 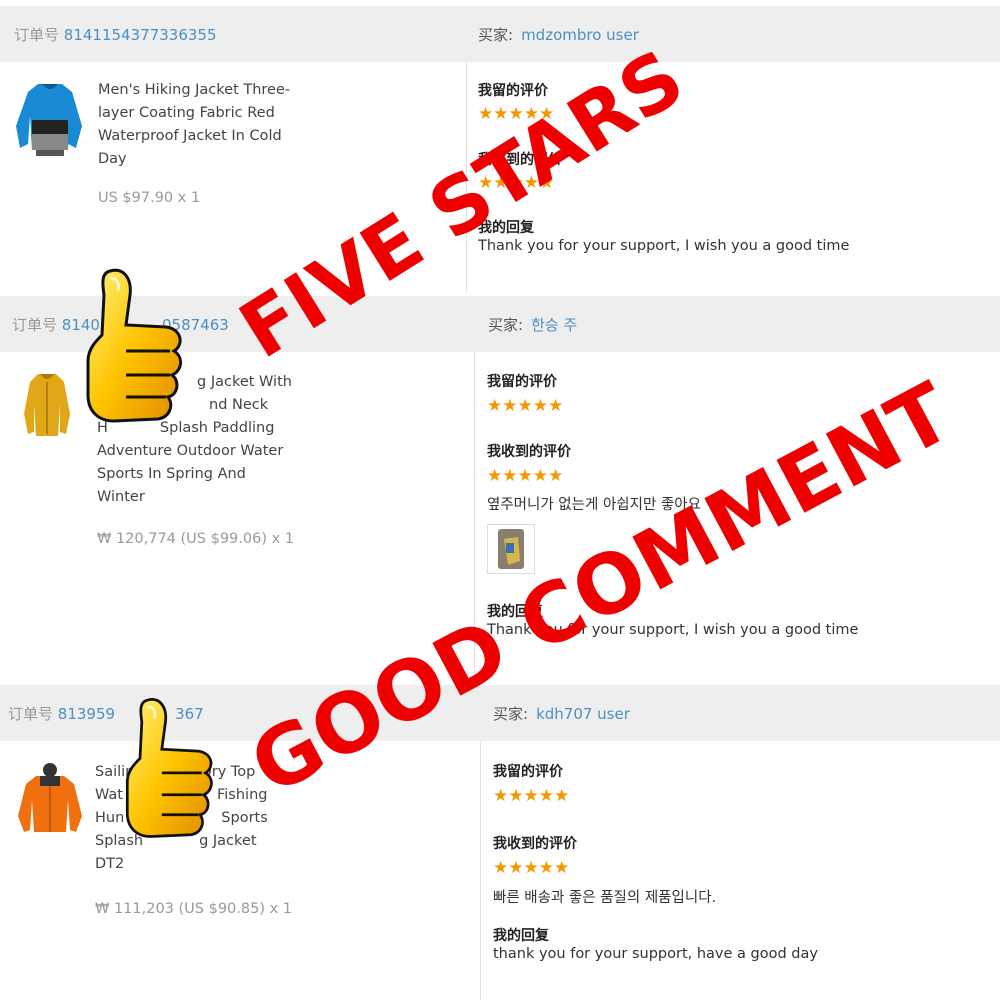 What do you see at coordinates (480, 870) in the screenshot?
I see `column-divider` at bounding box center [480, 870].